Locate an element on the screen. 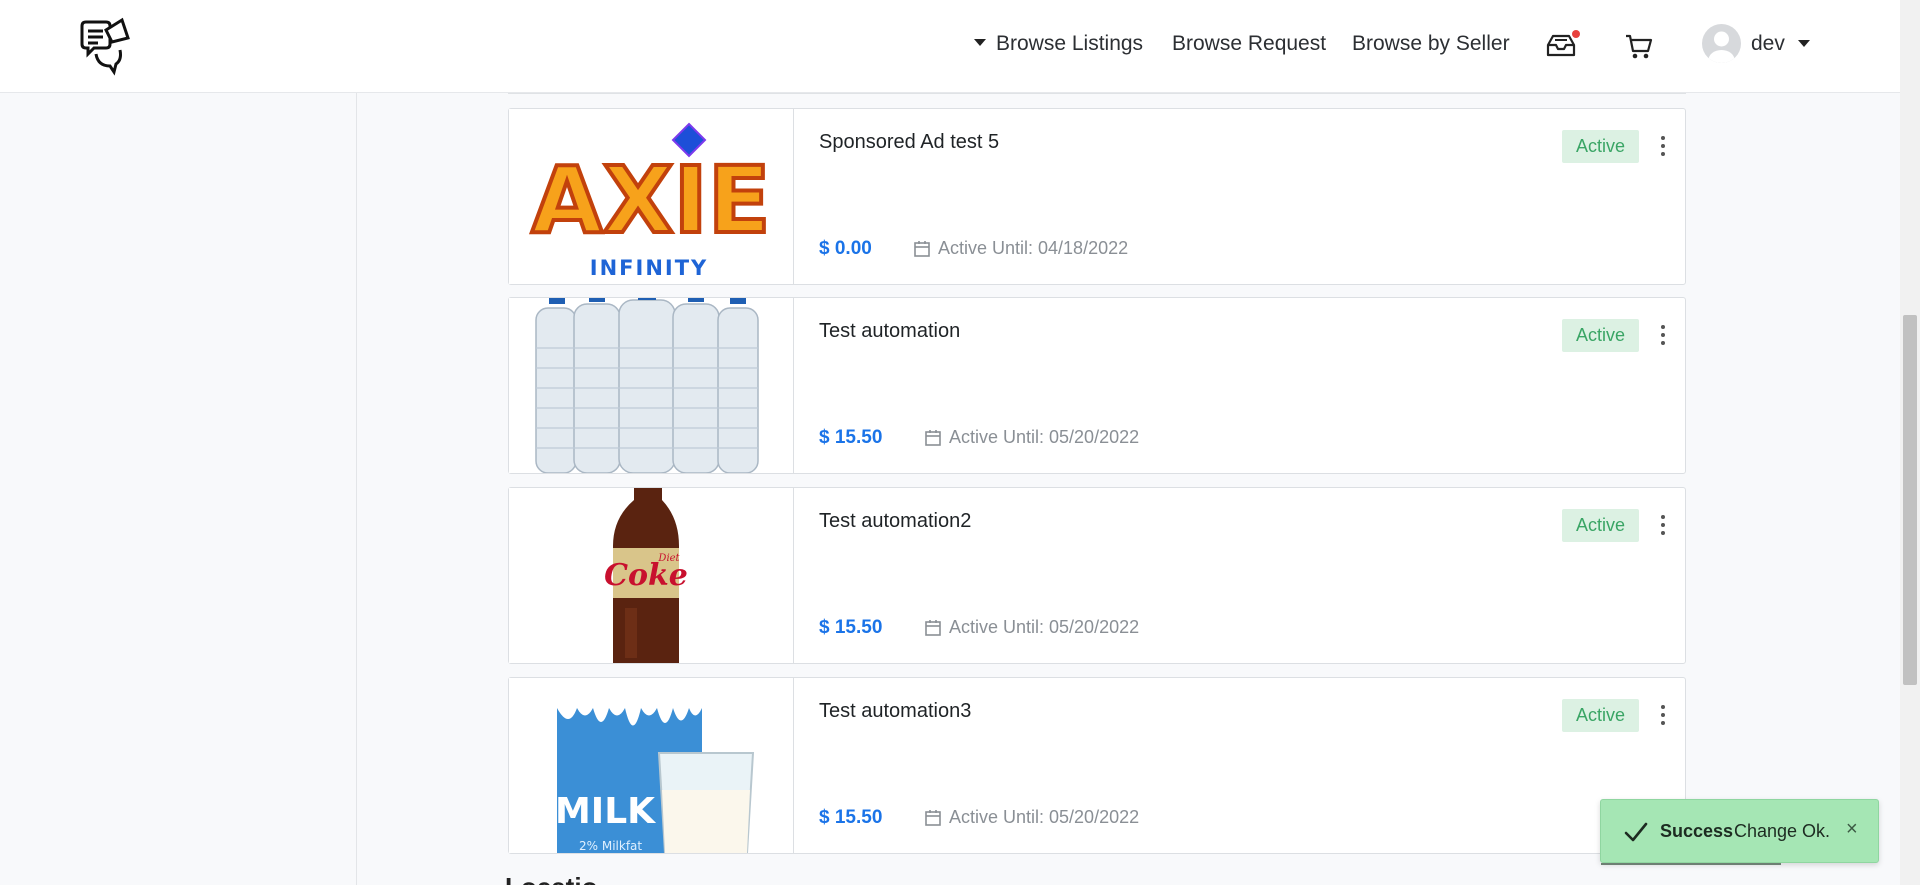 The width and height of the screenshot is (1920, 885). listing-image-axie: AXIE INFINITY is located at coordinates (651, 196).